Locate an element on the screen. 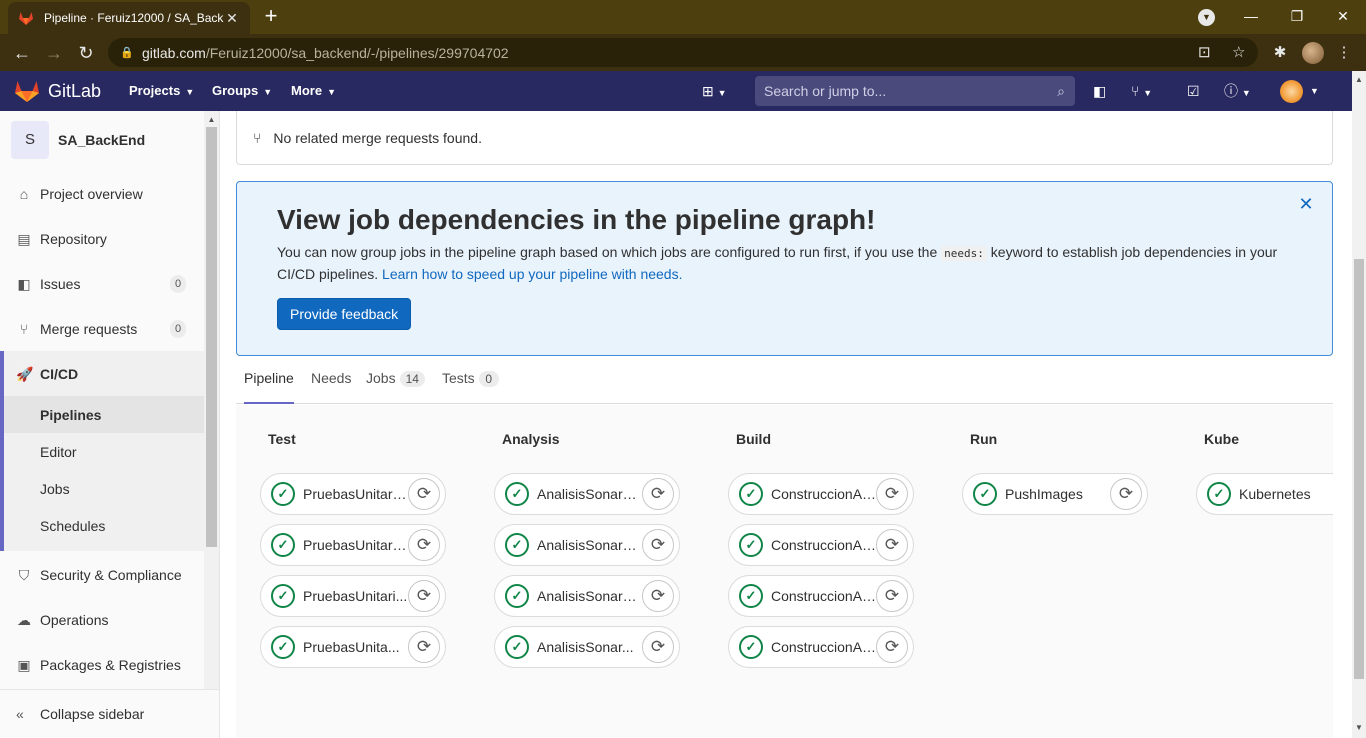 Image resolution: width=1366 pixels, height=738 pixels. sidebar-scrollbar-thumb is located at coordinates (211, 337).